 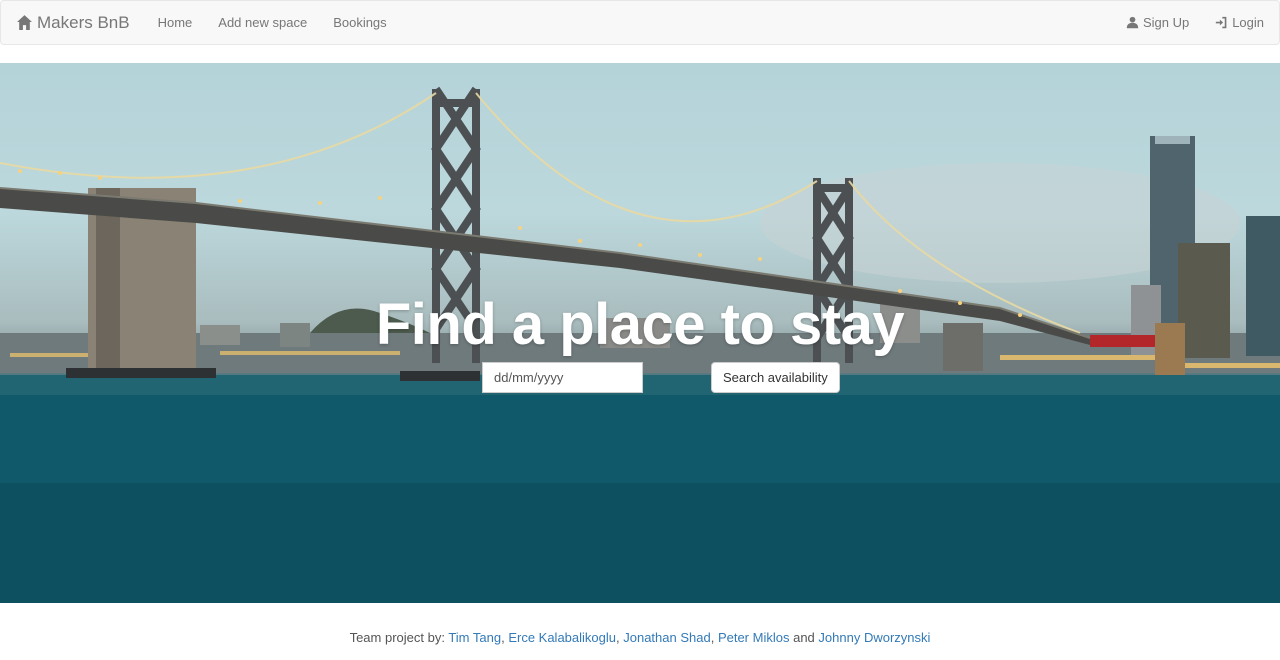 What do you see at coordinates (24, 22) in the screenshot?
I see `home-icon` at bounding box center [24, 22].